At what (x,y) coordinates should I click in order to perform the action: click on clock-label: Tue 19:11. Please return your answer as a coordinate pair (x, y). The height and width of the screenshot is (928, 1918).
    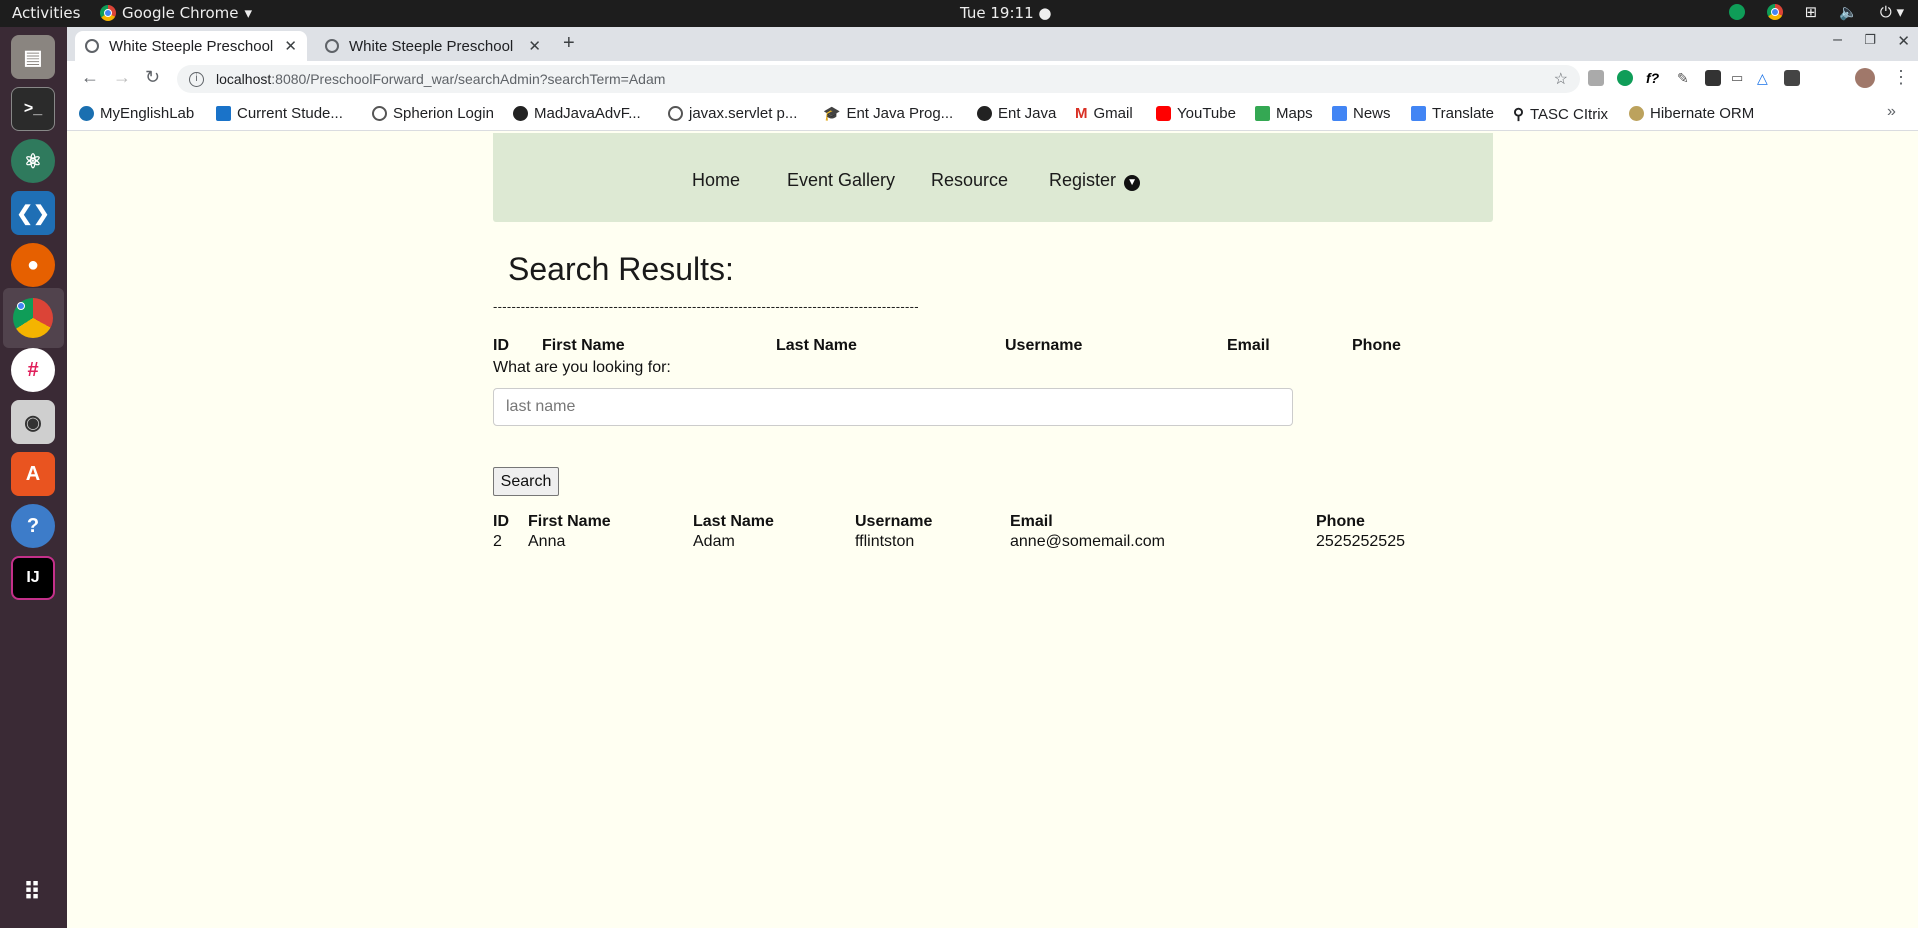
    Looking at the image, I should click on (997, 13).